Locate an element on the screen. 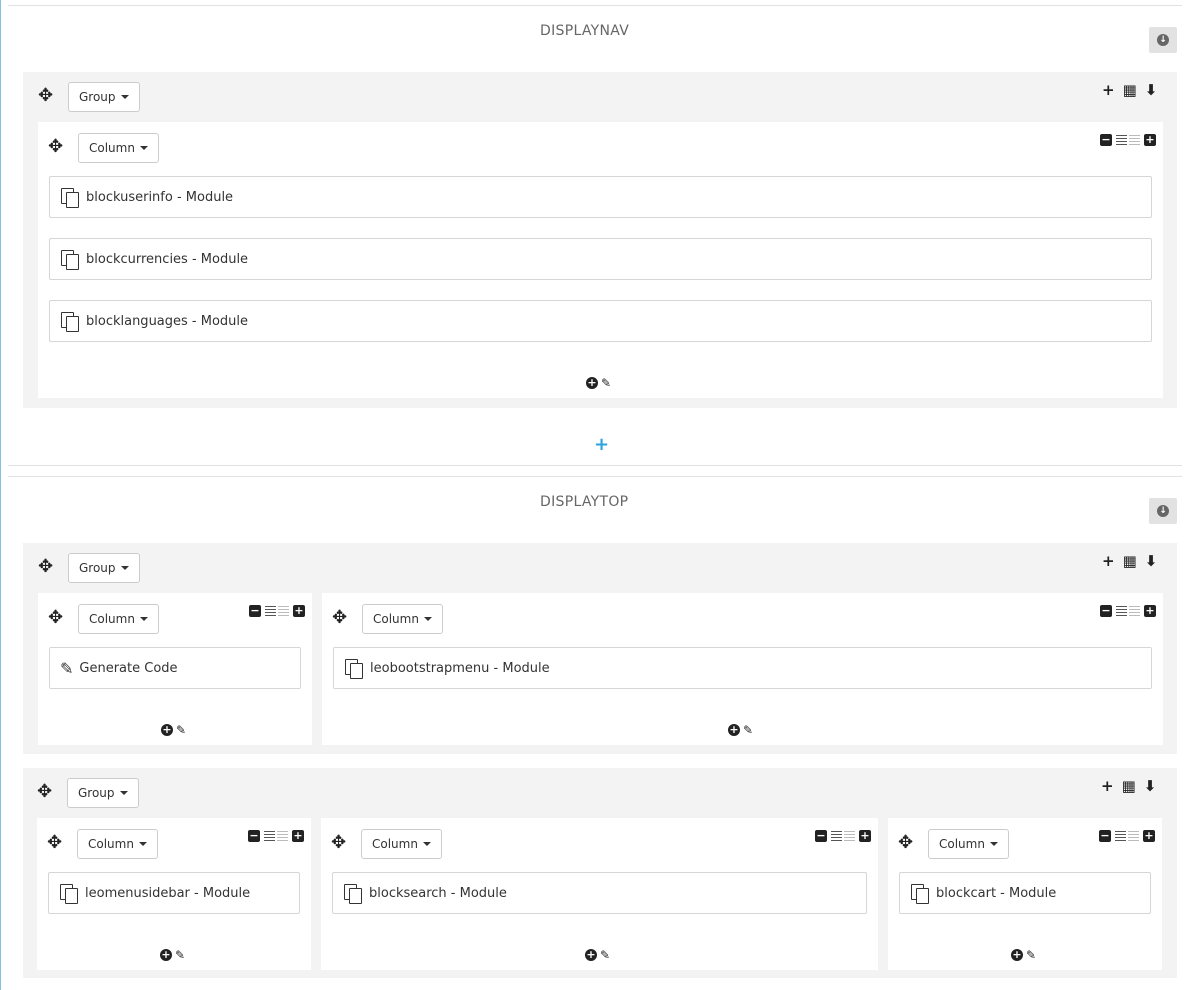 The width and height of the screenshot is (1188, 990). module-item: ✎ Generate Code is located at coordinates (175, 668).